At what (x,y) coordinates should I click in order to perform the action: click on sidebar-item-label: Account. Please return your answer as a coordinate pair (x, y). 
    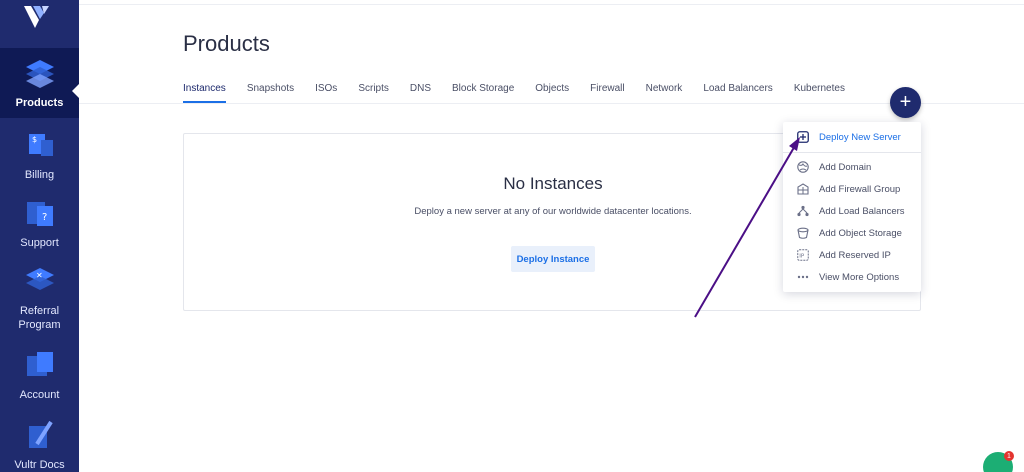
    Looking at the image, I should click on (39, 395).